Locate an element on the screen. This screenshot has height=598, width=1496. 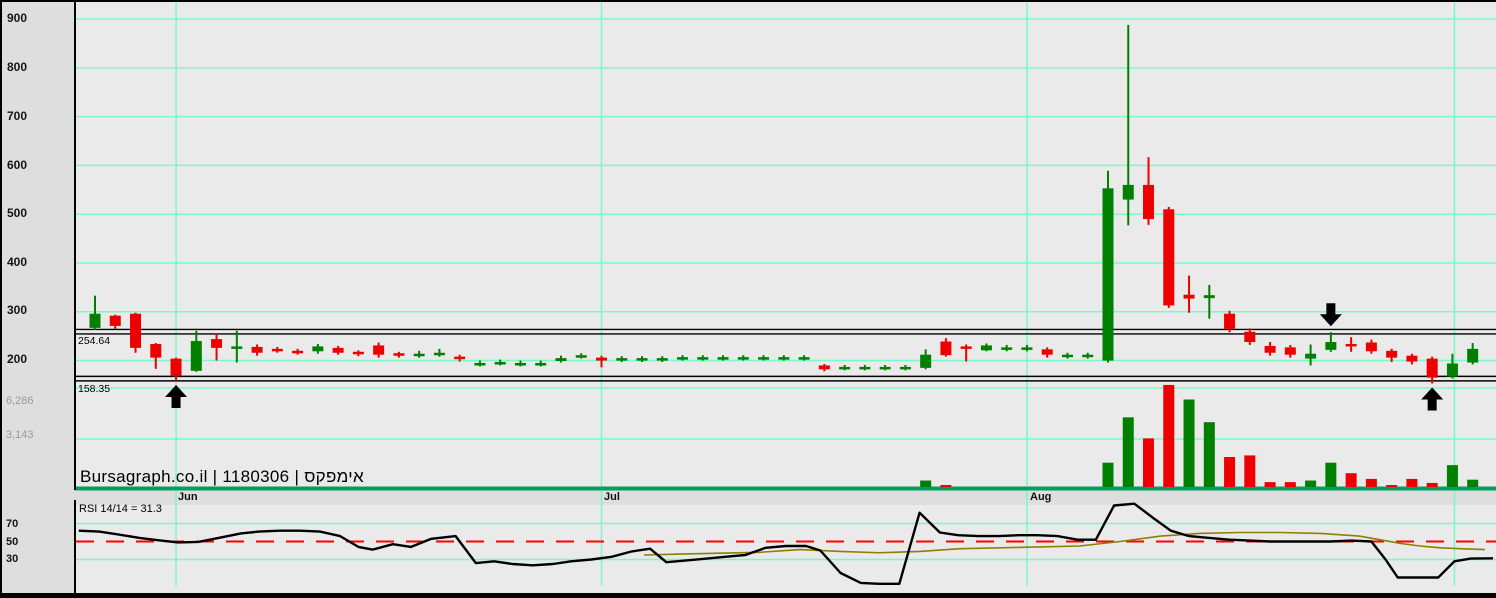
volume-axis-label-high: 6,286 is located at coordinates (20, 401).